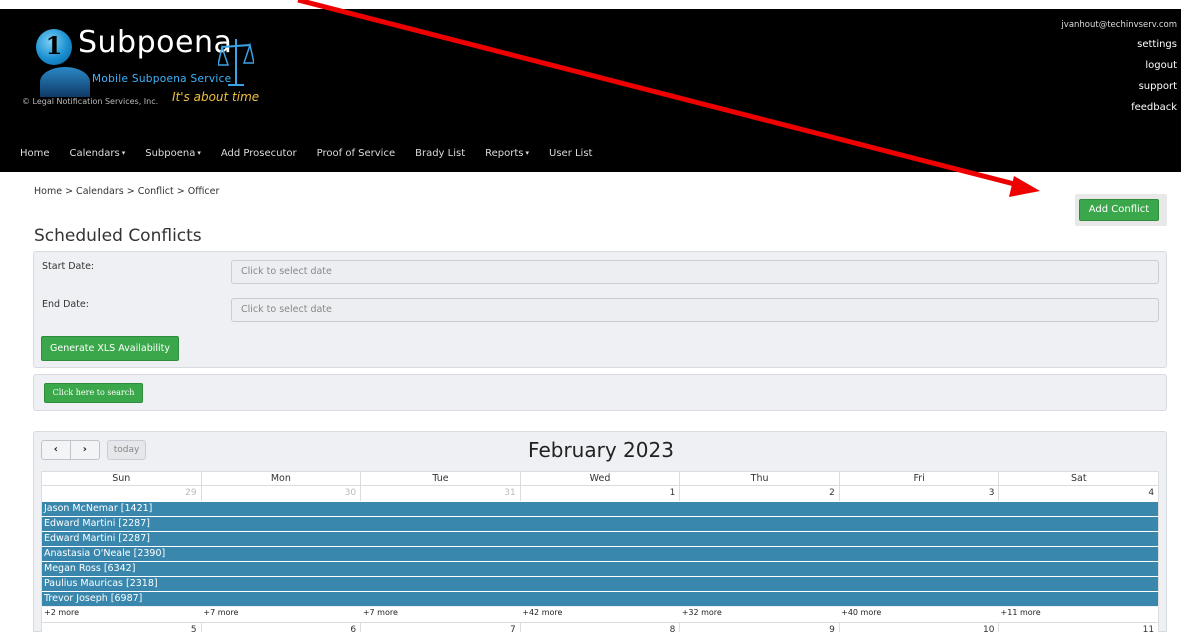 Image resolution: width=1181 pixels, height=632 pixels. Describe the element at coordinates (920, 627) in the screenshot. I see `day-number: 10` at that location.